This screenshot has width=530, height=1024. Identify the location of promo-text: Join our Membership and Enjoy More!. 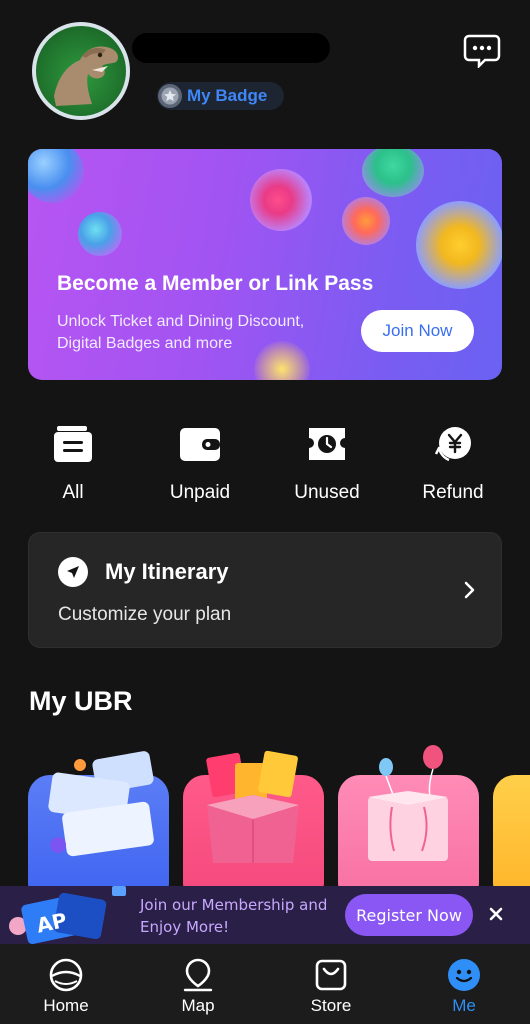
(233, 916).